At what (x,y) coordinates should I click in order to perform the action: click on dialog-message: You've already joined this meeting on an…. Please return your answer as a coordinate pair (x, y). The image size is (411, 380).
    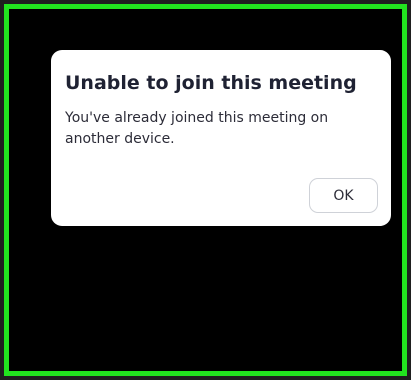
    Looking at the image, I should click on (197, 128).